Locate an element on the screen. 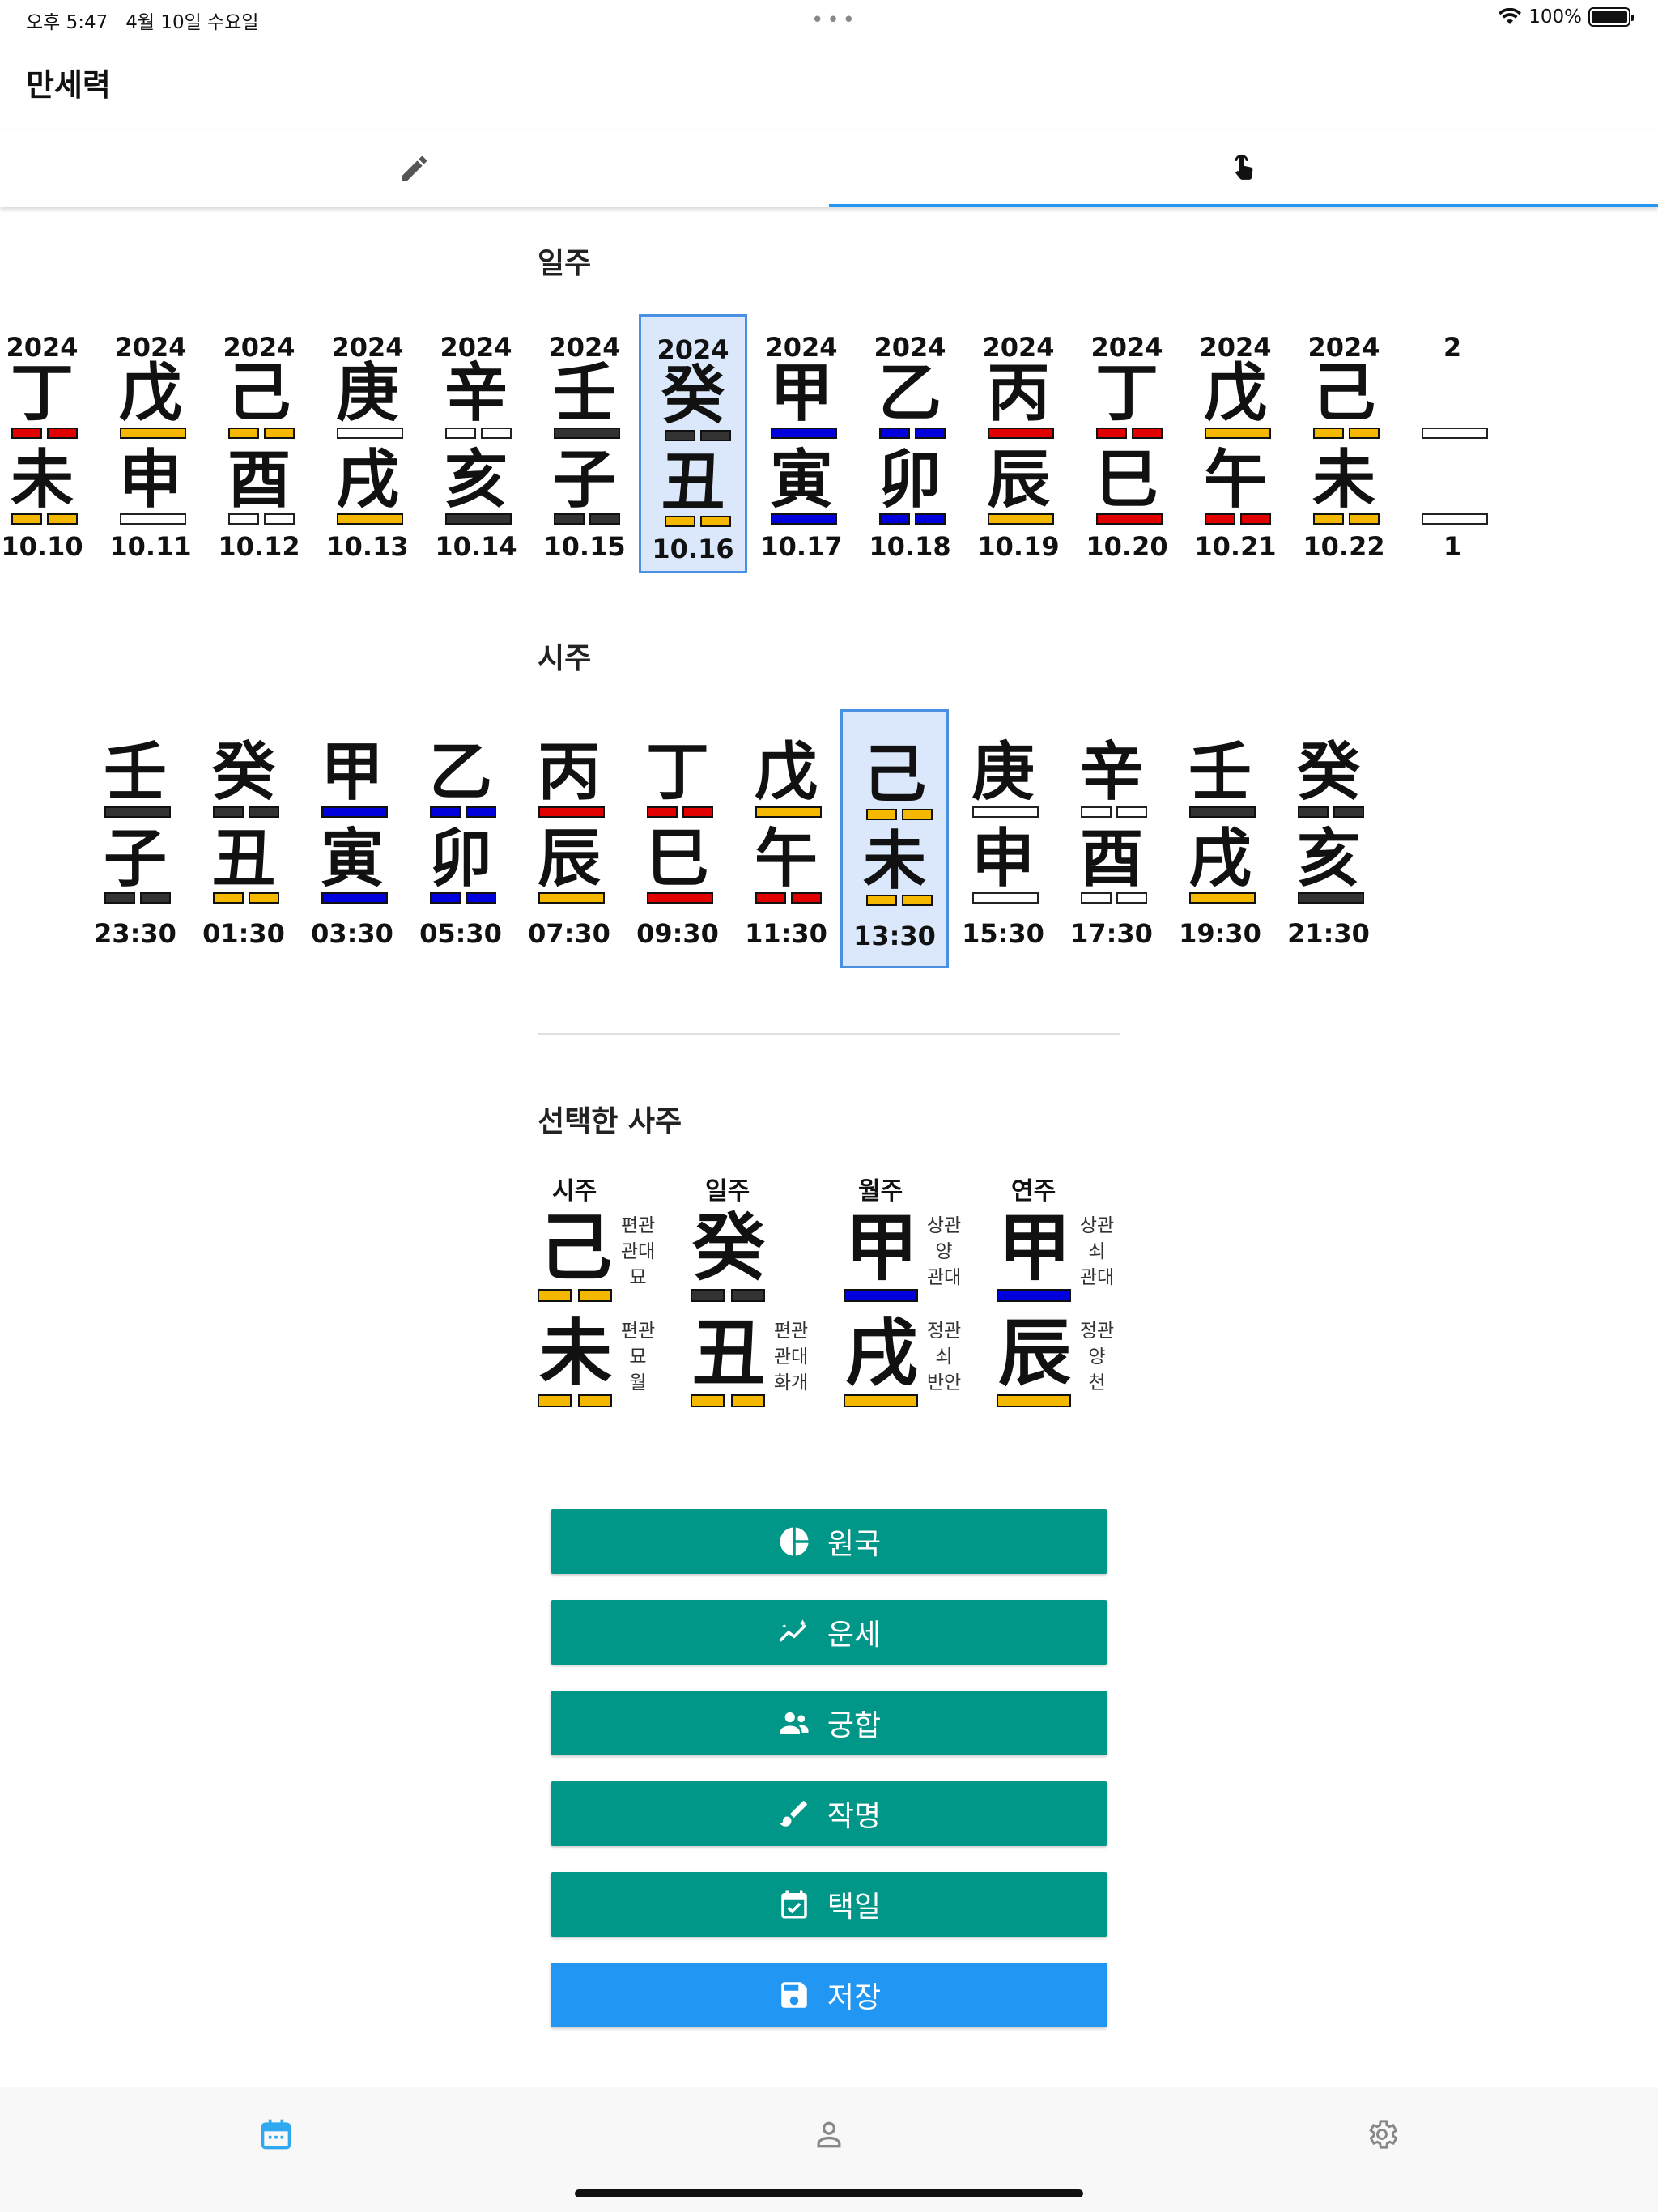  naming-button: 작명 is located at coordinates (829, 1813).